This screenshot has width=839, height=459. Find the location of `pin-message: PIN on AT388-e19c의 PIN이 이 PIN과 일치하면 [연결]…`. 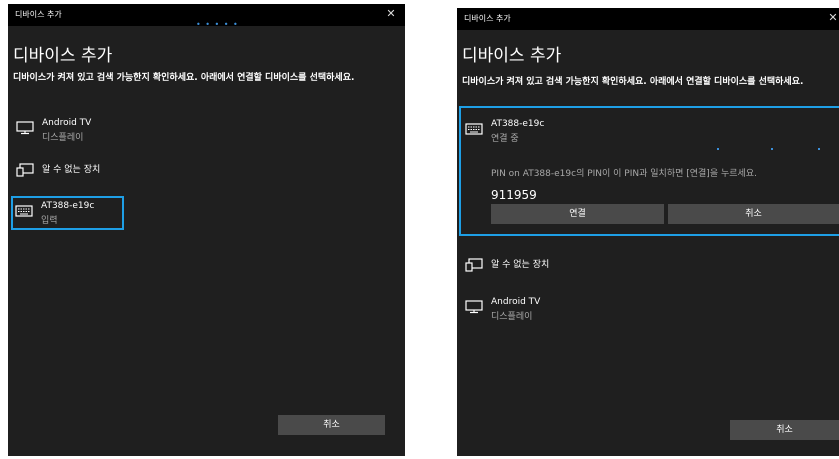

pin-message: PIN on AT388-e19c의 PIN이 이 PIN과 일치하면 [연결]… is located at coordinates (624, 174).